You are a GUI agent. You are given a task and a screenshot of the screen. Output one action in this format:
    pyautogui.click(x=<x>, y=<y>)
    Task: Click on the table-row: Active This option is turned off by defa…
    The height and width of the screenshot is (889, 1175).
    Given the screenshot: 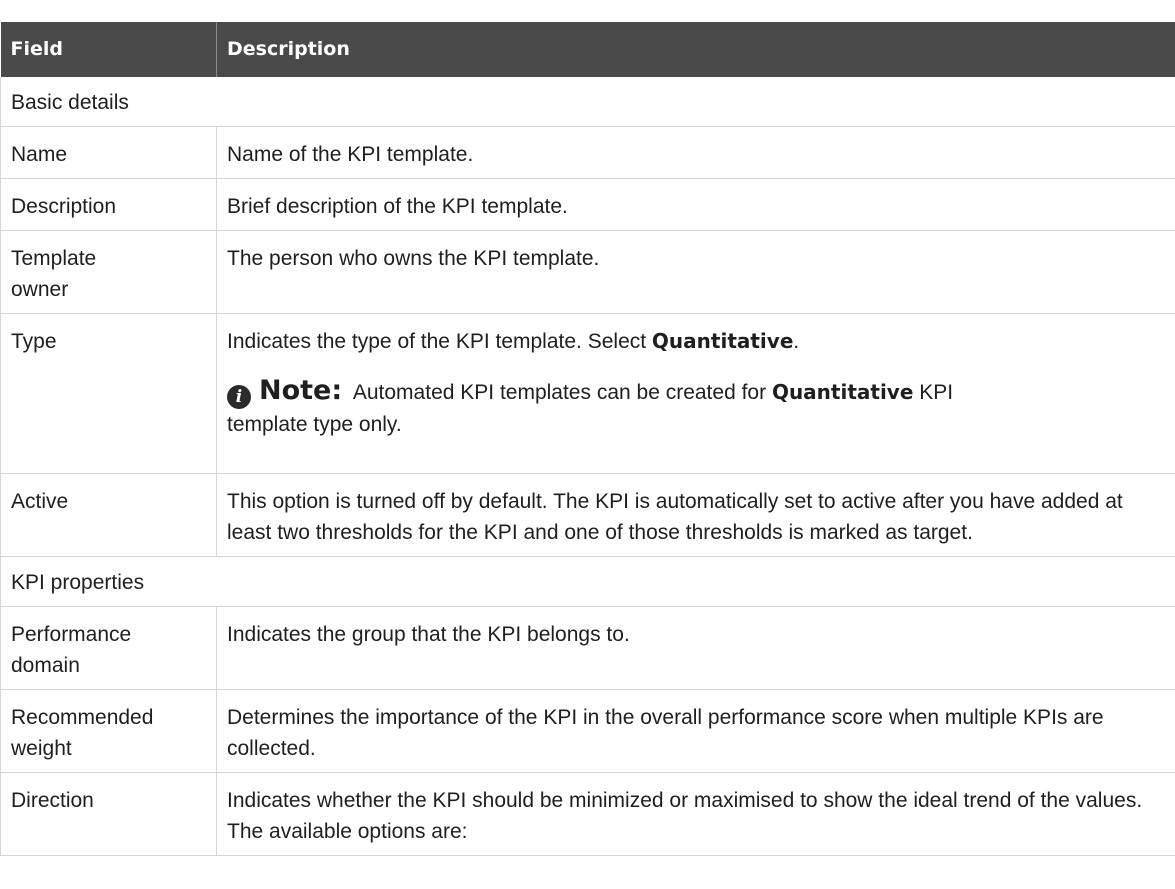 What is the action you would take?
    pyautogui.click(x=587, y=515)
    